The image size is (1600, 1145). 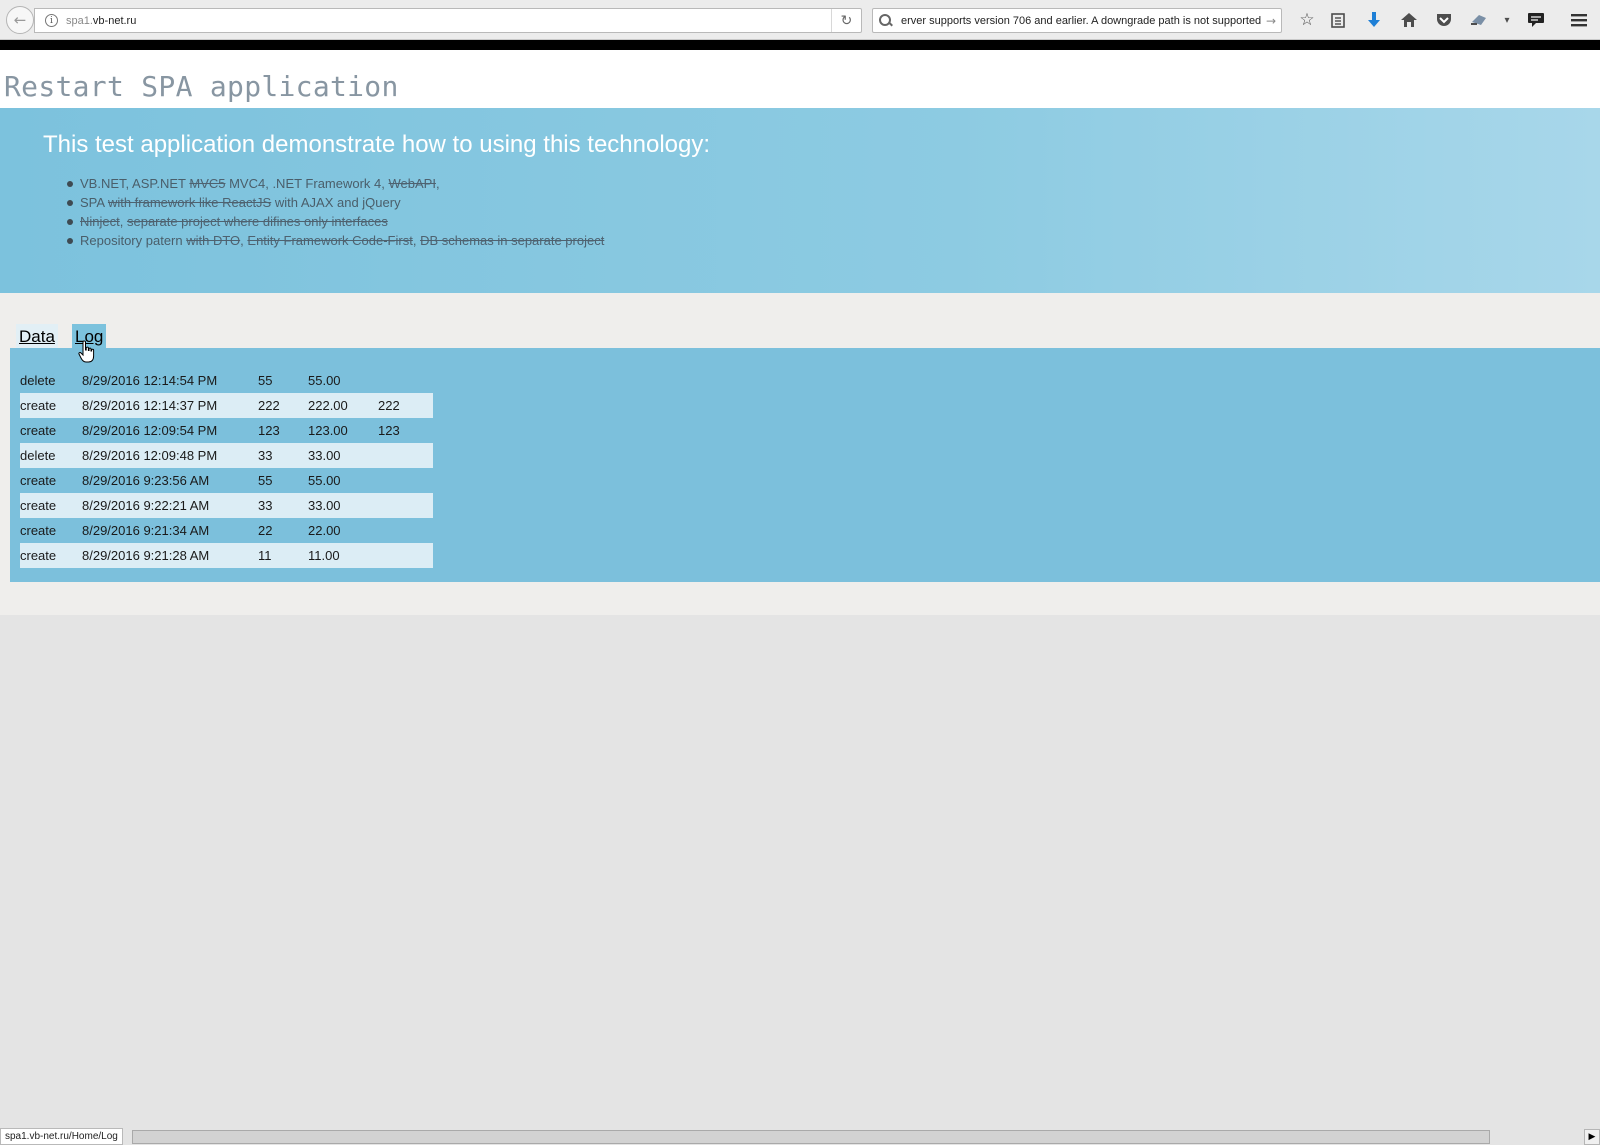 I want to click on log-date-cell: 8/29/2016 9:21:28 AM, so click(x=170, y=555).